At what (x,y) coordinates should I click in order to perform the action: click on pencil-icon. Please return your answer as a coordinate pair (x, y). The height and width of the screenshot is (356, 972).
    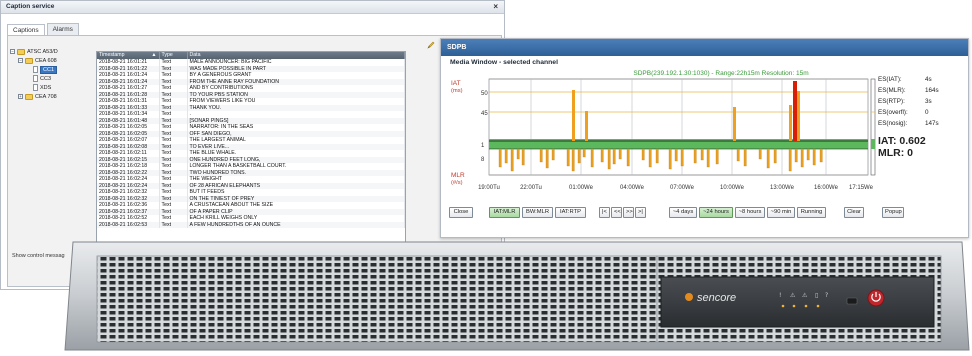
    Looking at the image, I should click on (431, 45).